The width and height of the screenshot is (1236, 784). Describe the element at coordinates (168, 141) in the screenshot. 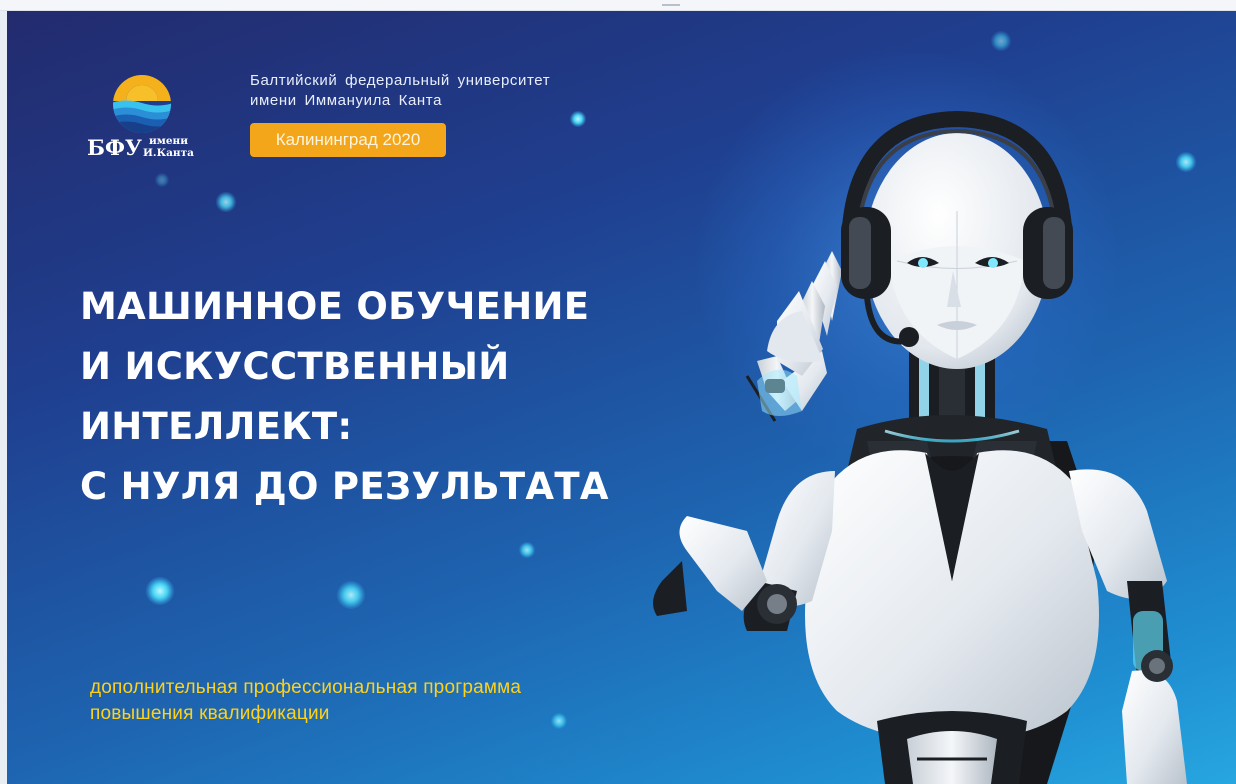

I see `logo-subtitle-line: имени` at that location.